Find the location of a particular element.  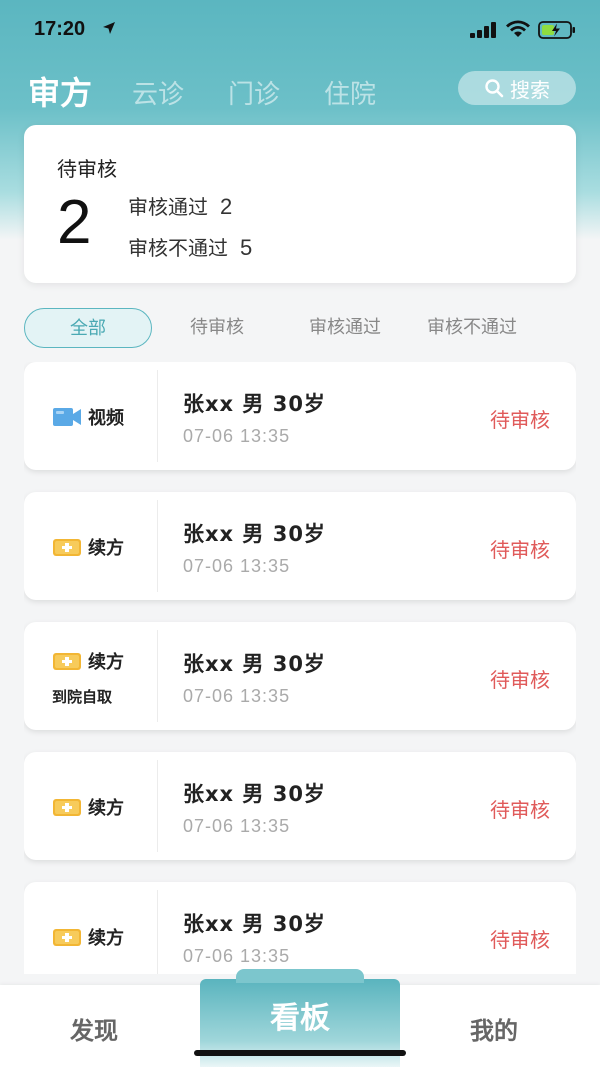

pending-count: 2 is located at coordinates (74, 222).